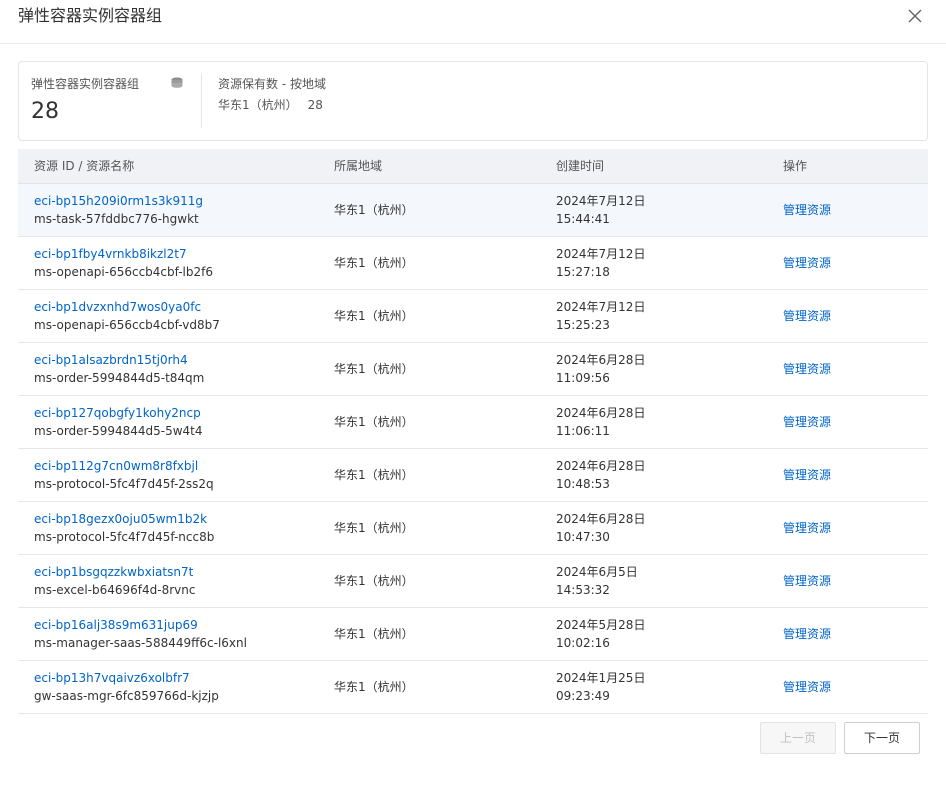  I want to click on resource-name: gw-saas-mgr-6fc859766d-kjzjp, so click(126, 696).